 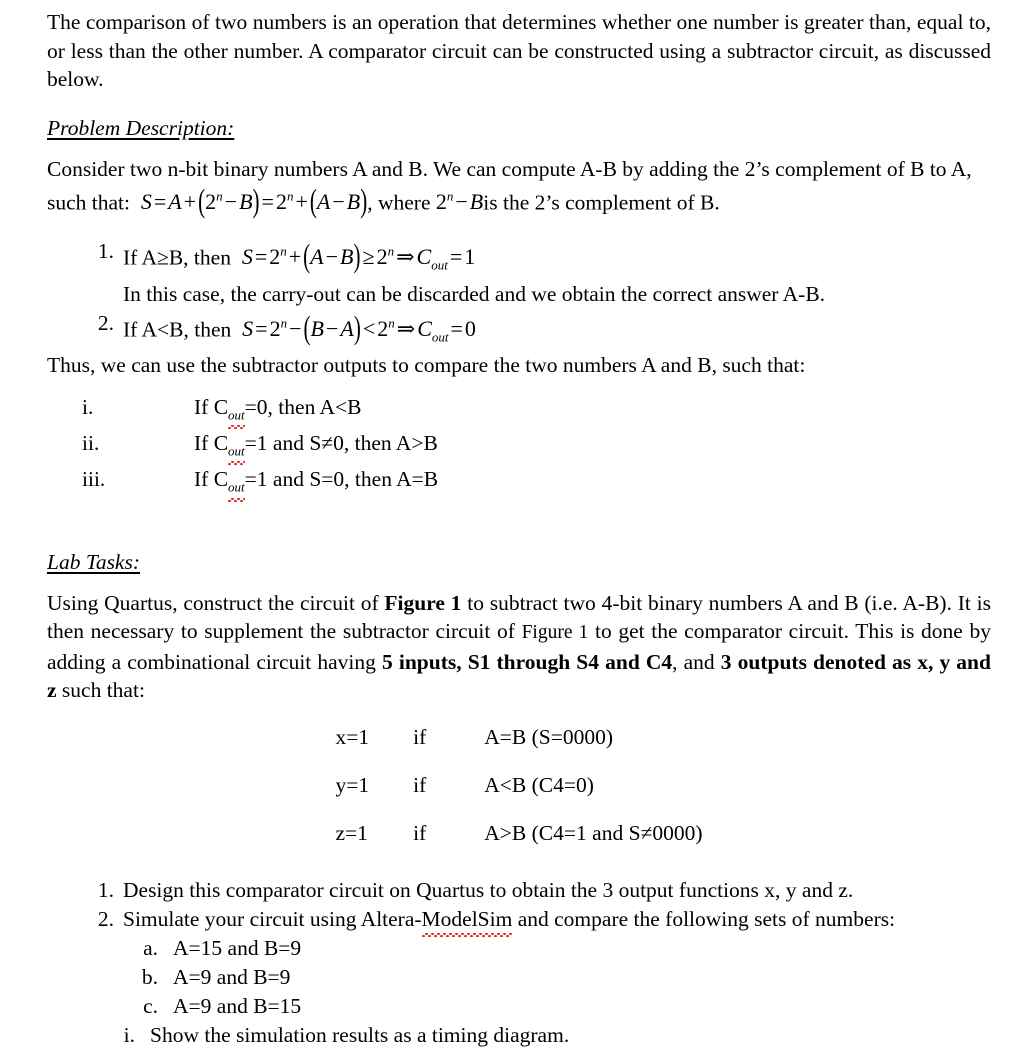 What do you see at coordinates (105, 322) in the screenshot?
I see `case-marker-2: 2.` at bounding box center [105, 322].